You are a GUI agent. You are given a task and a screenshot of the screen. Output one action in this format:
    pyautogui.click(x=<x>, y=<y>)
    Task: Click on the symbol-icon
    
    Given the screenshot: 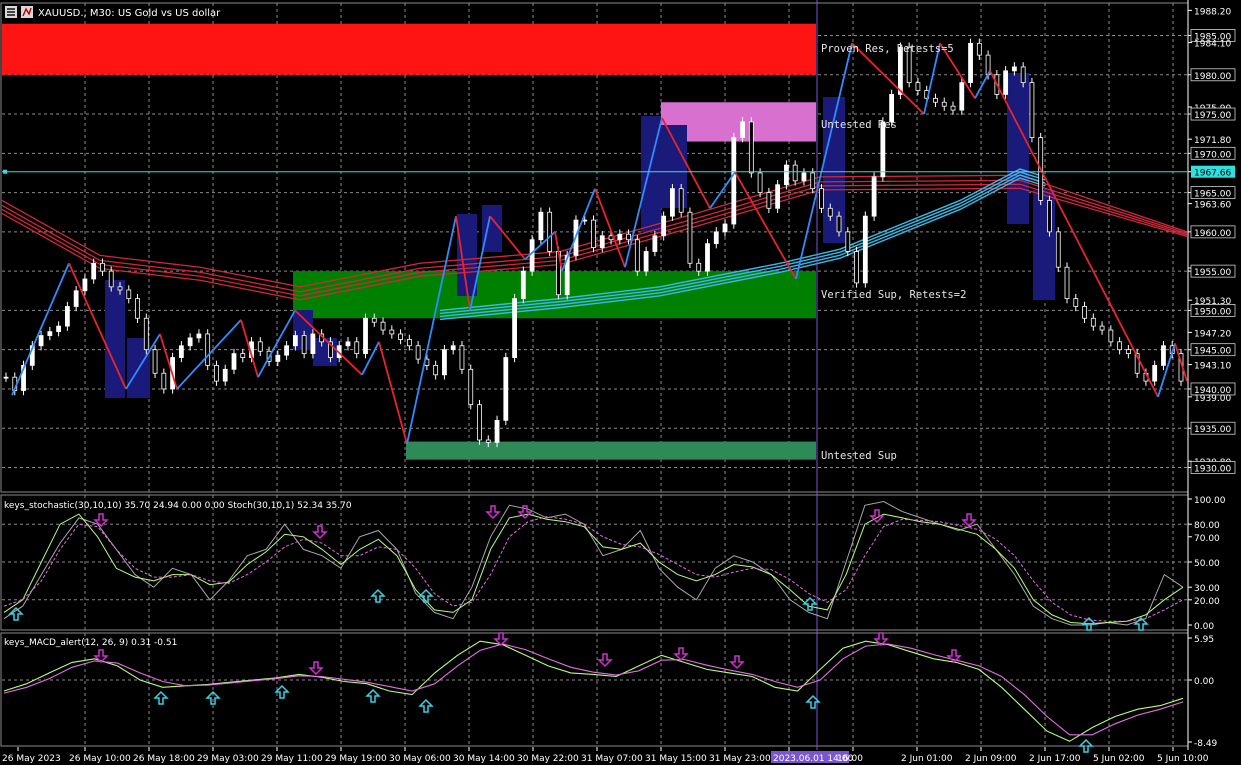 What is the action you would take?
    pyautogui.click(x=11, y=12)
    